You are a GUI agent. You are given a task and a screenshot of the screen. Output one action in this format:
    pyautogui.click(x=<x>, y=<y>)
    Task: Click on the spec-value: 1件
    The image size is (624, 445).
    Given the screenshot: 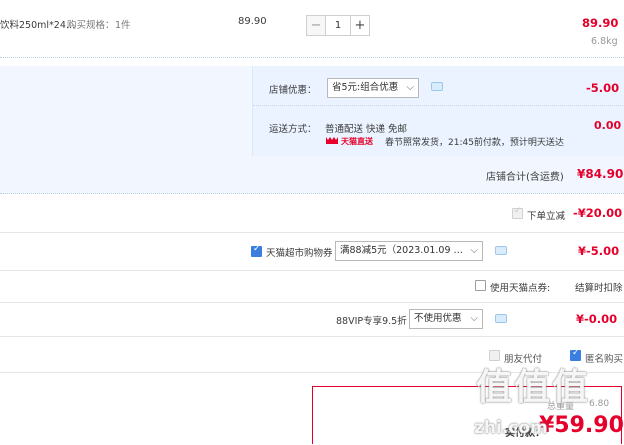 What is the action you would take?
    pyautogui.click(x=123, y=25)
    